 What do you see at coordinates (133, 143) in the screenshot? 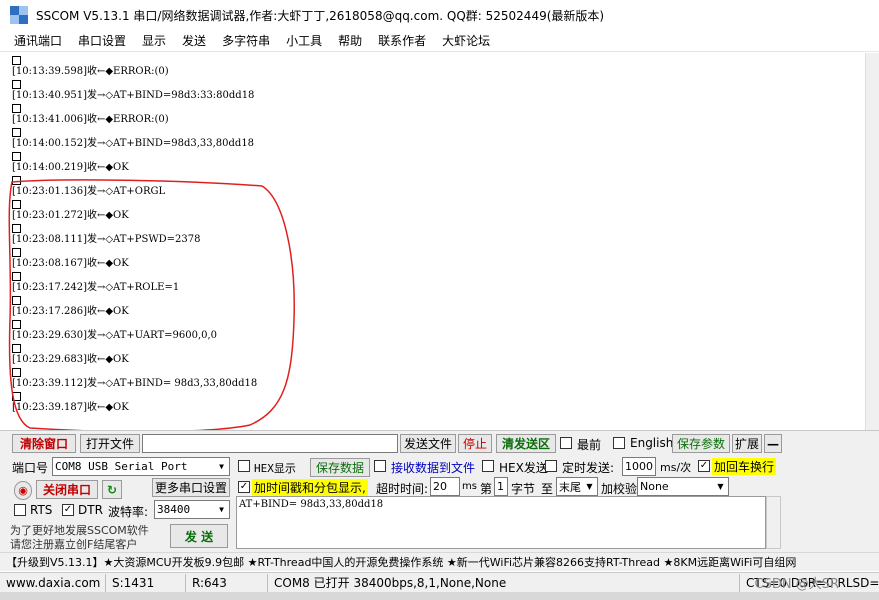
I see `log-line: [10:14:00.152]发→◇AT+BIND=98d3,33,80dd18` at bounding box center [133, 143].